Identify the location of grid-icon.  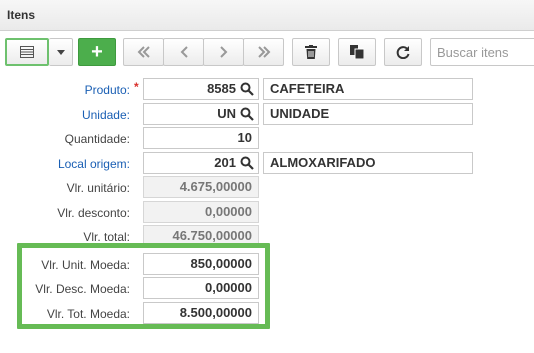
(27, 52).